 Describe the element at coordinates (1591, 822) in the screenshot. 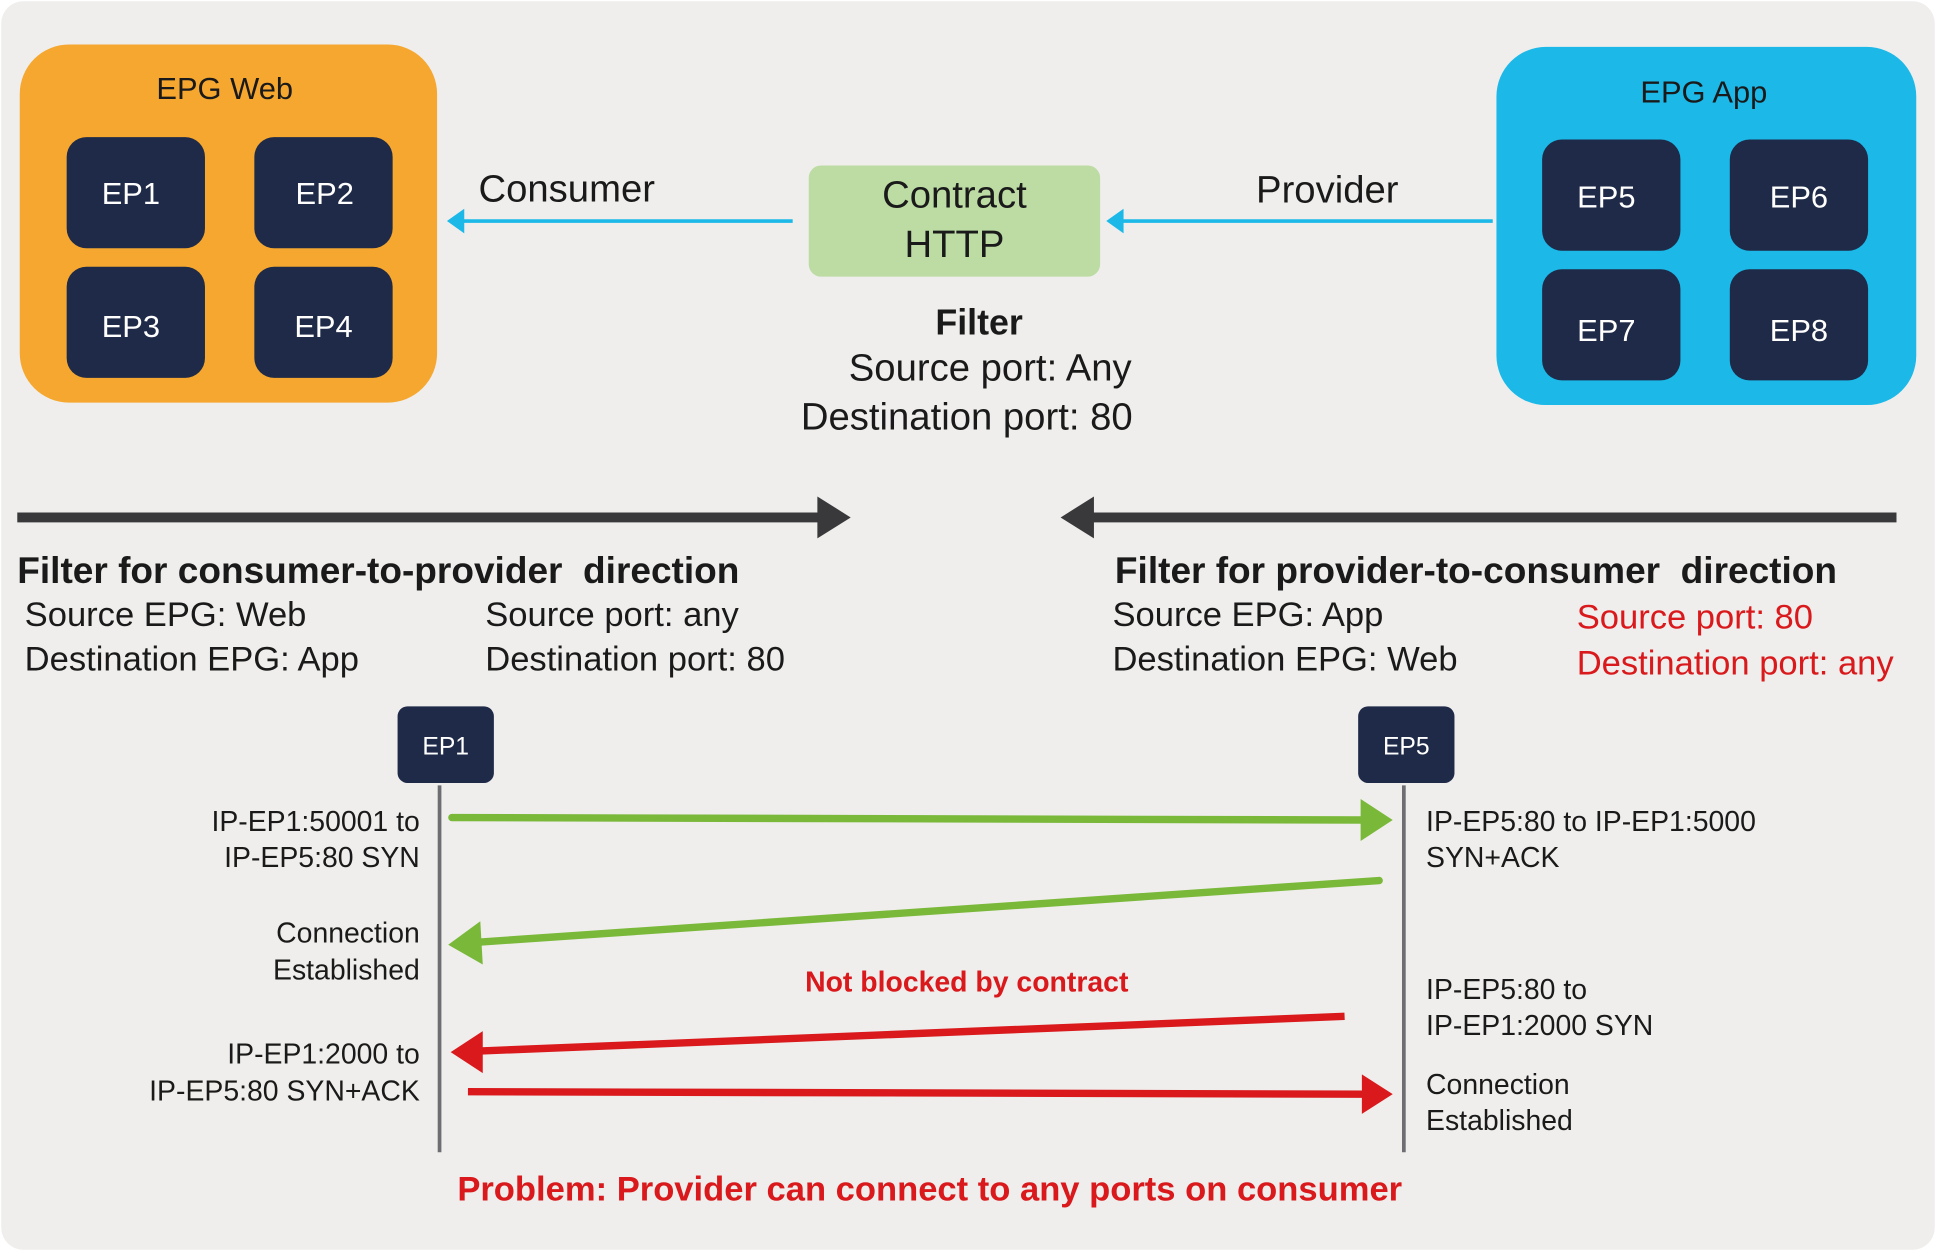

I see `message-right-label: IP-EP5:80 to IP-EP1:5000` at that location.